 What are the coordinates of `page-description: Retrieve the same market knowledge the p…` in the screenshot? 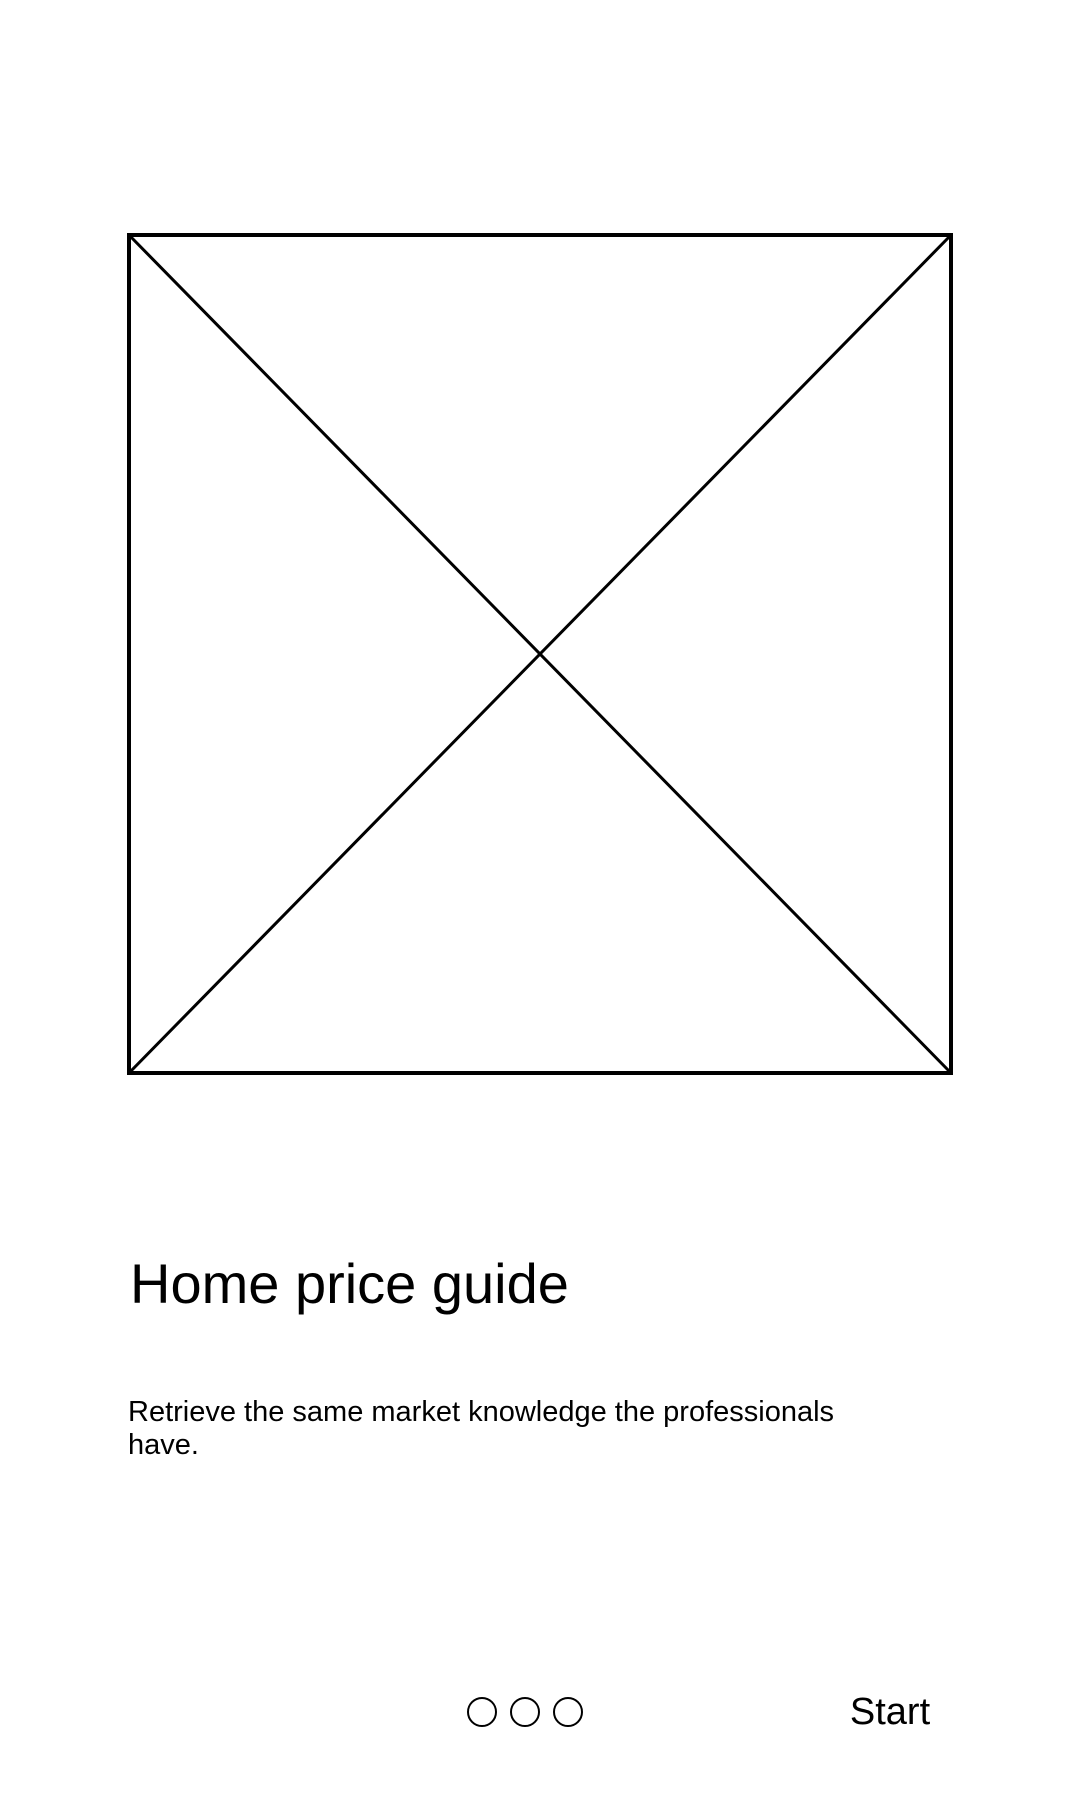 It's located at (481, 1428).